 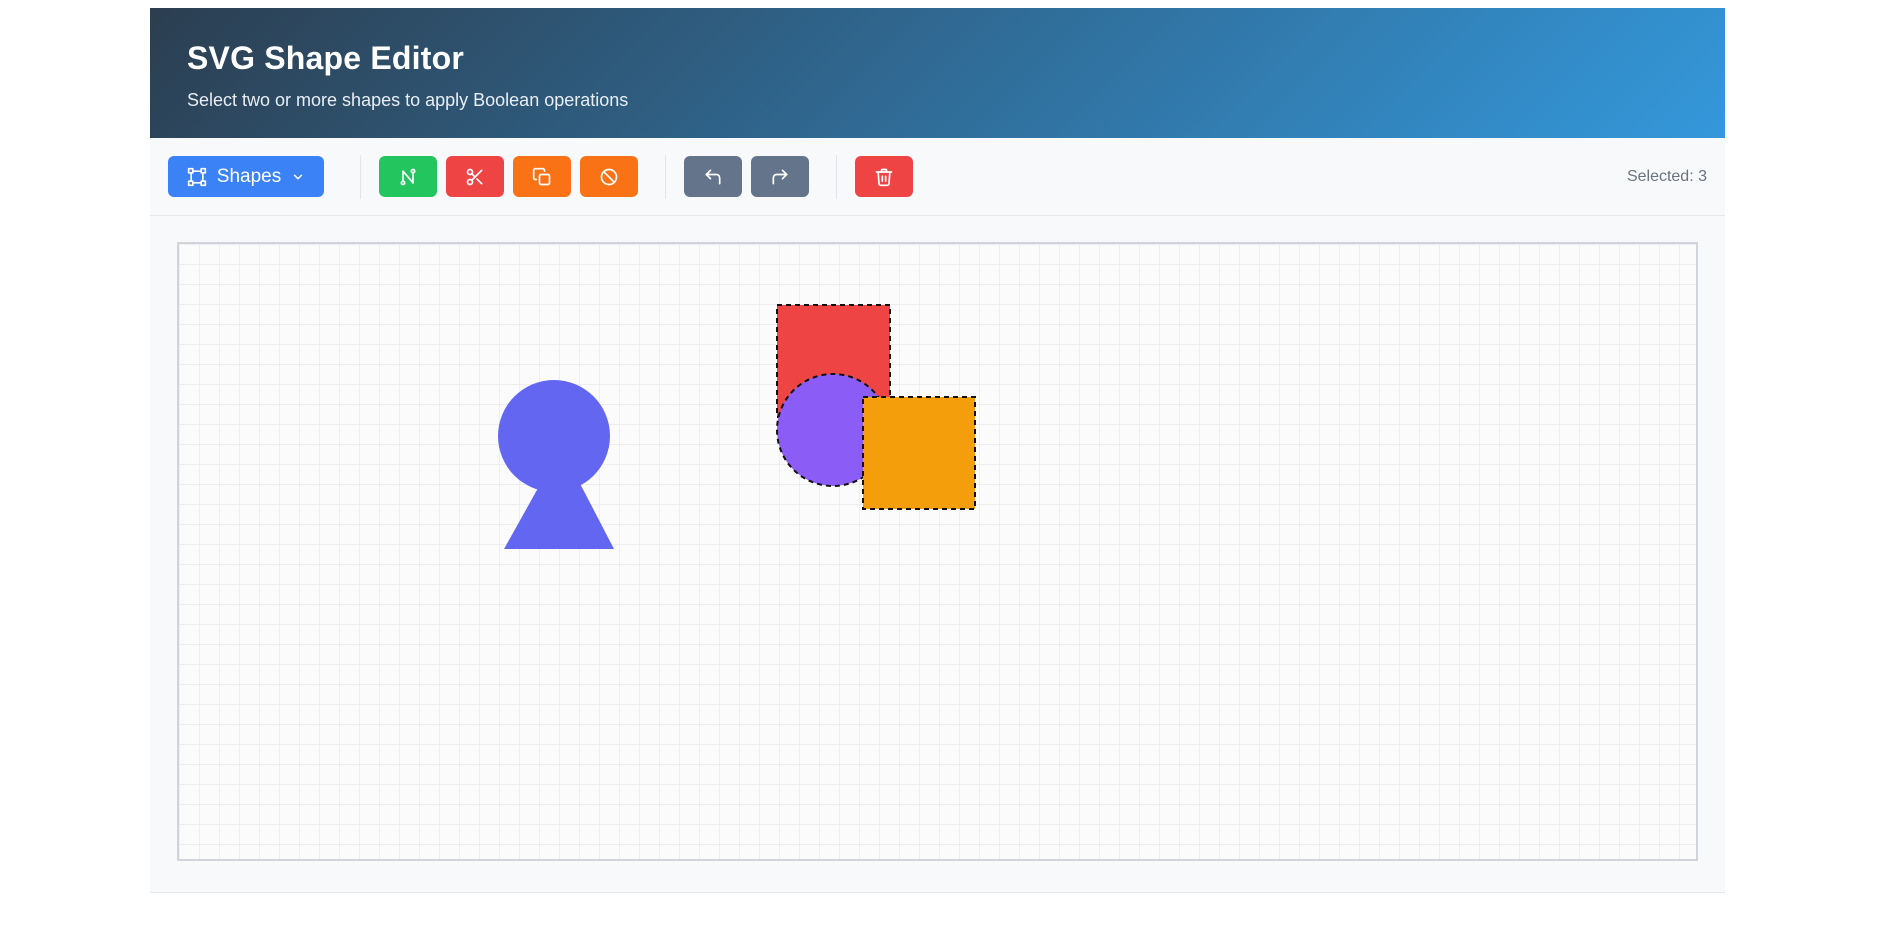 I want to click on scissors-icon, so click(x=474, y=176).